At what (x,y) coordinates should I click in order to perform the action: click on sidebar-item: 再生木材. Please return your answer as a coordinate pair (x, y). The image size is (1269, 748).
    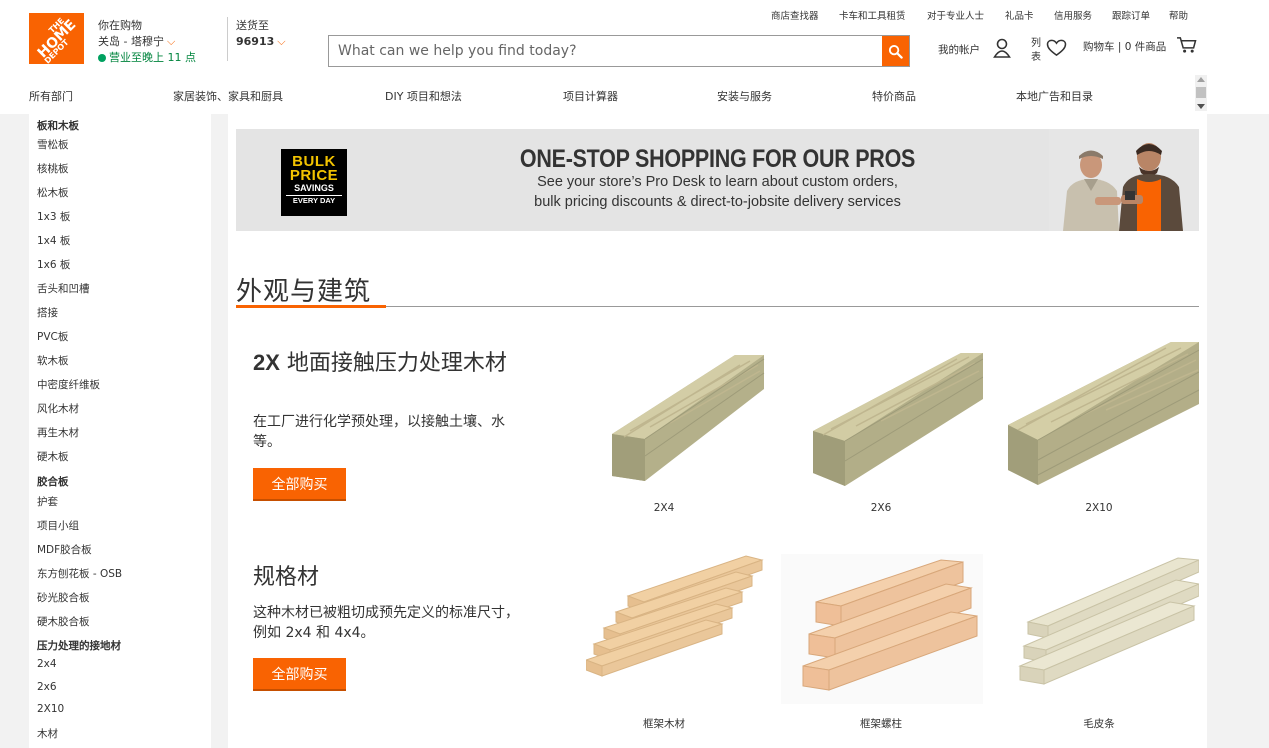
    Looking at the image, I should click on (58, 432).